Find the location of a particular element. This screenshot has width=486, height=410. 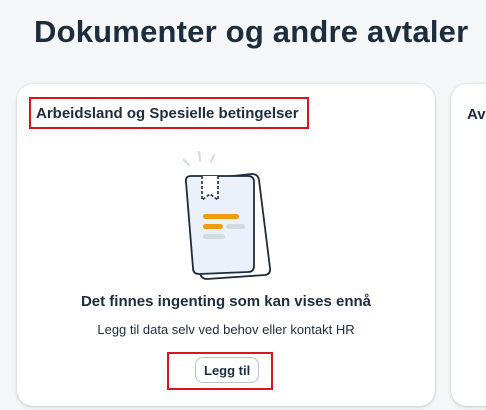

card-header-highlight: Arbeidsland og Spesielle betingelser is located at coordinates (169, 113).